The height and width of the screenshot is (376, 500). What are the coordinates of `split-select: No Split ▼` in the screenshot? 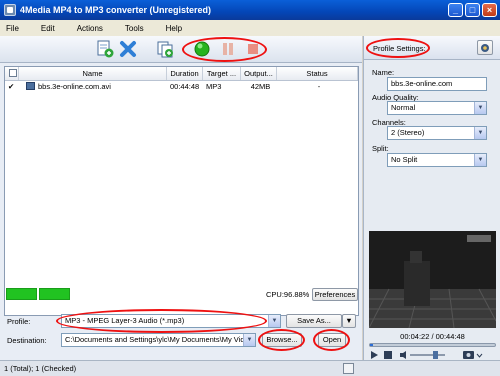 It's located at (437, 160).